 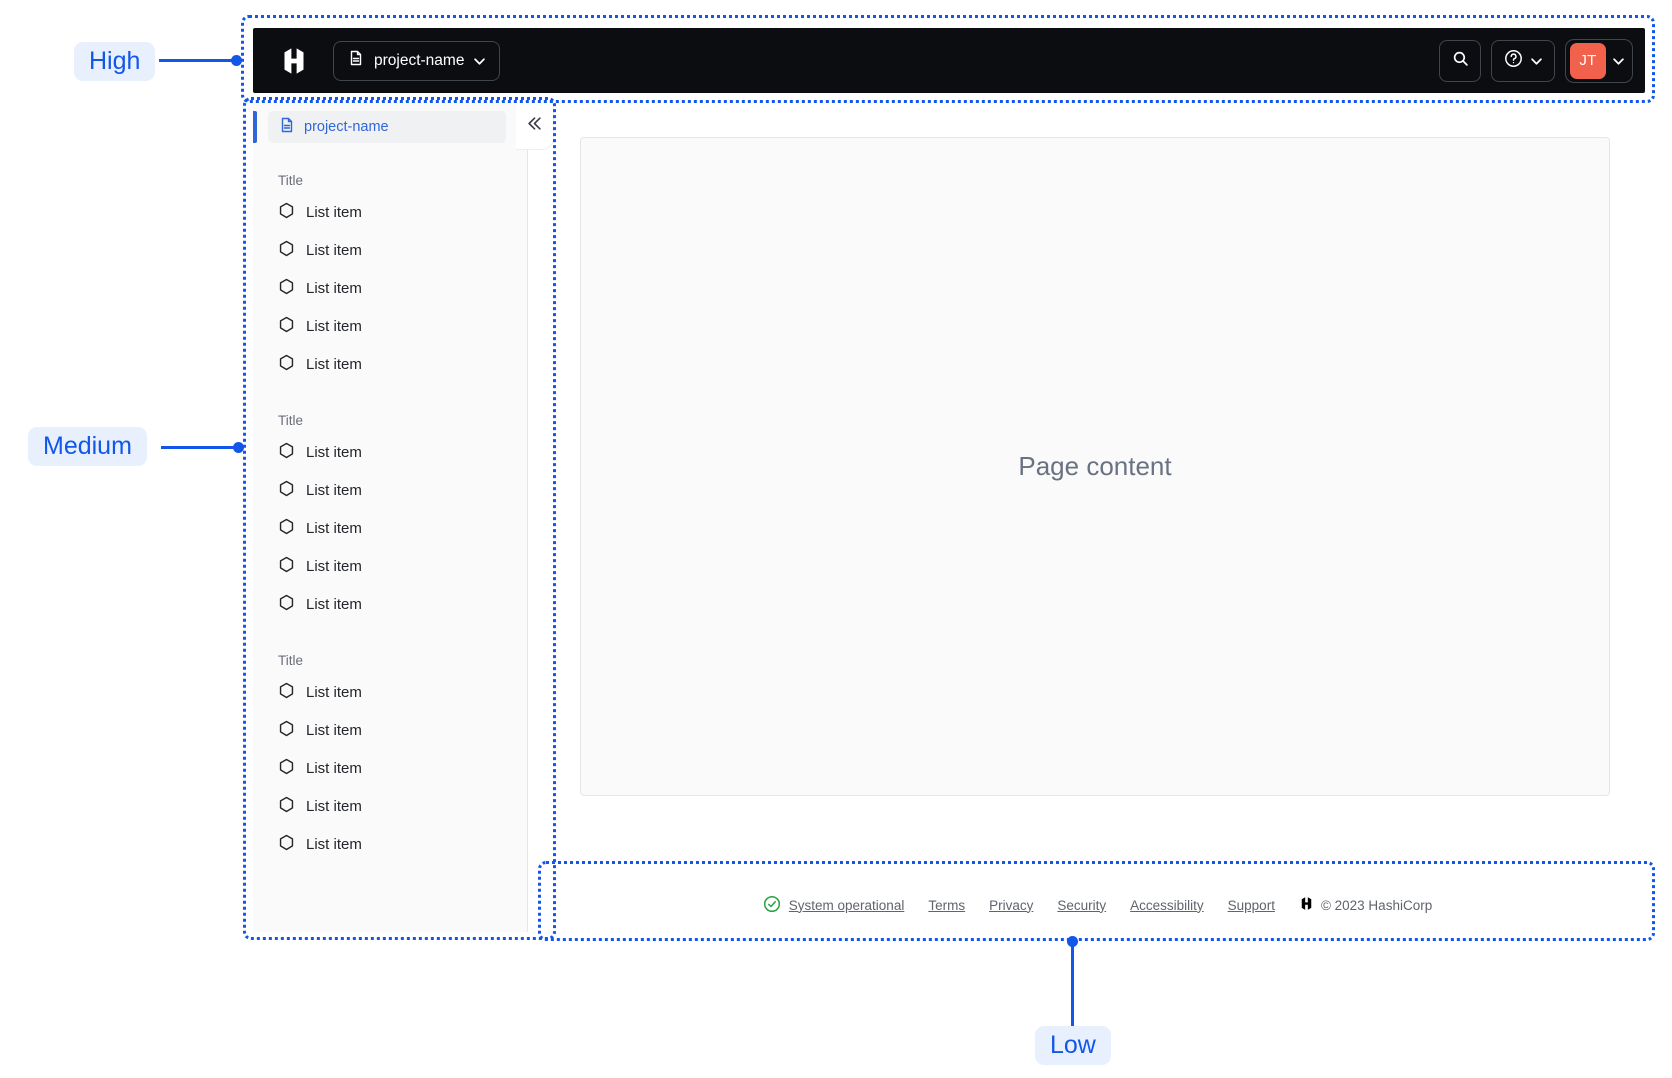 I want to click on connector-dot-high, so click(x=236, y=60).